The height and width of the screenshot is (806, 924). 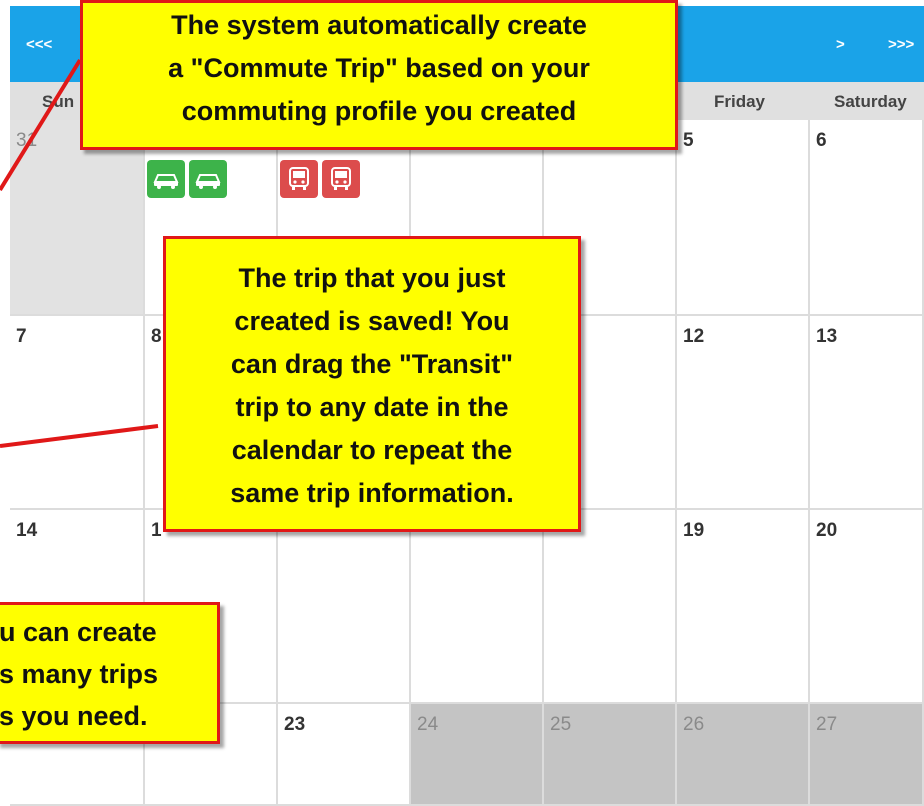 I want to click on callout-line: created is saved! You, so click(x=372, y=321).